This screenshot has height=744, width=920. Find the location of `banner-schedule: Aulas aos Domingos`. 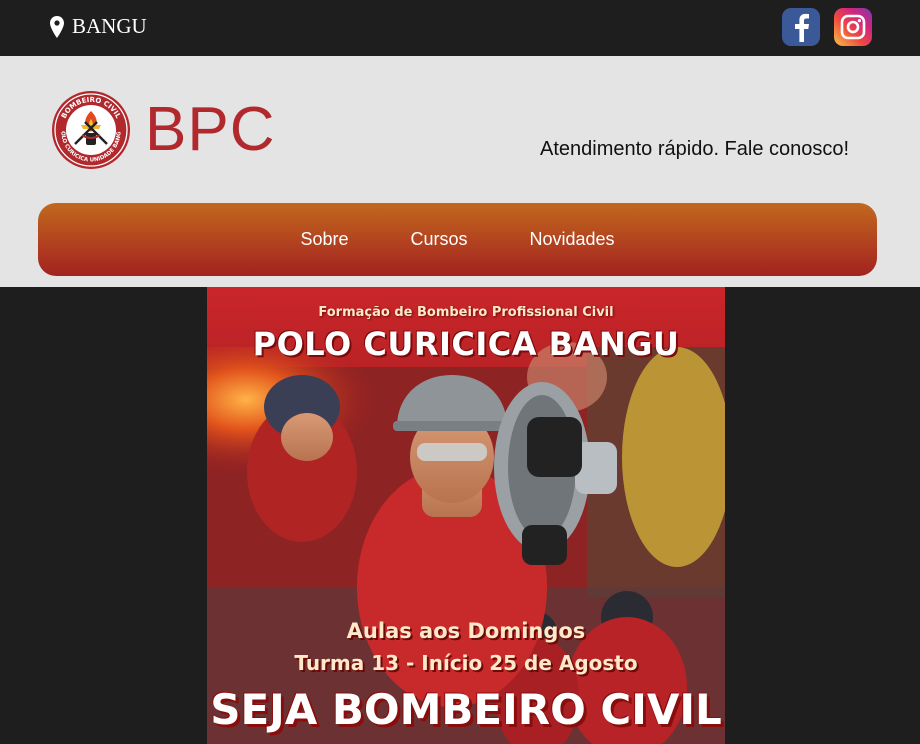

banner-schedule: Aulas aos Domingos is located at coordinates (466, 631).